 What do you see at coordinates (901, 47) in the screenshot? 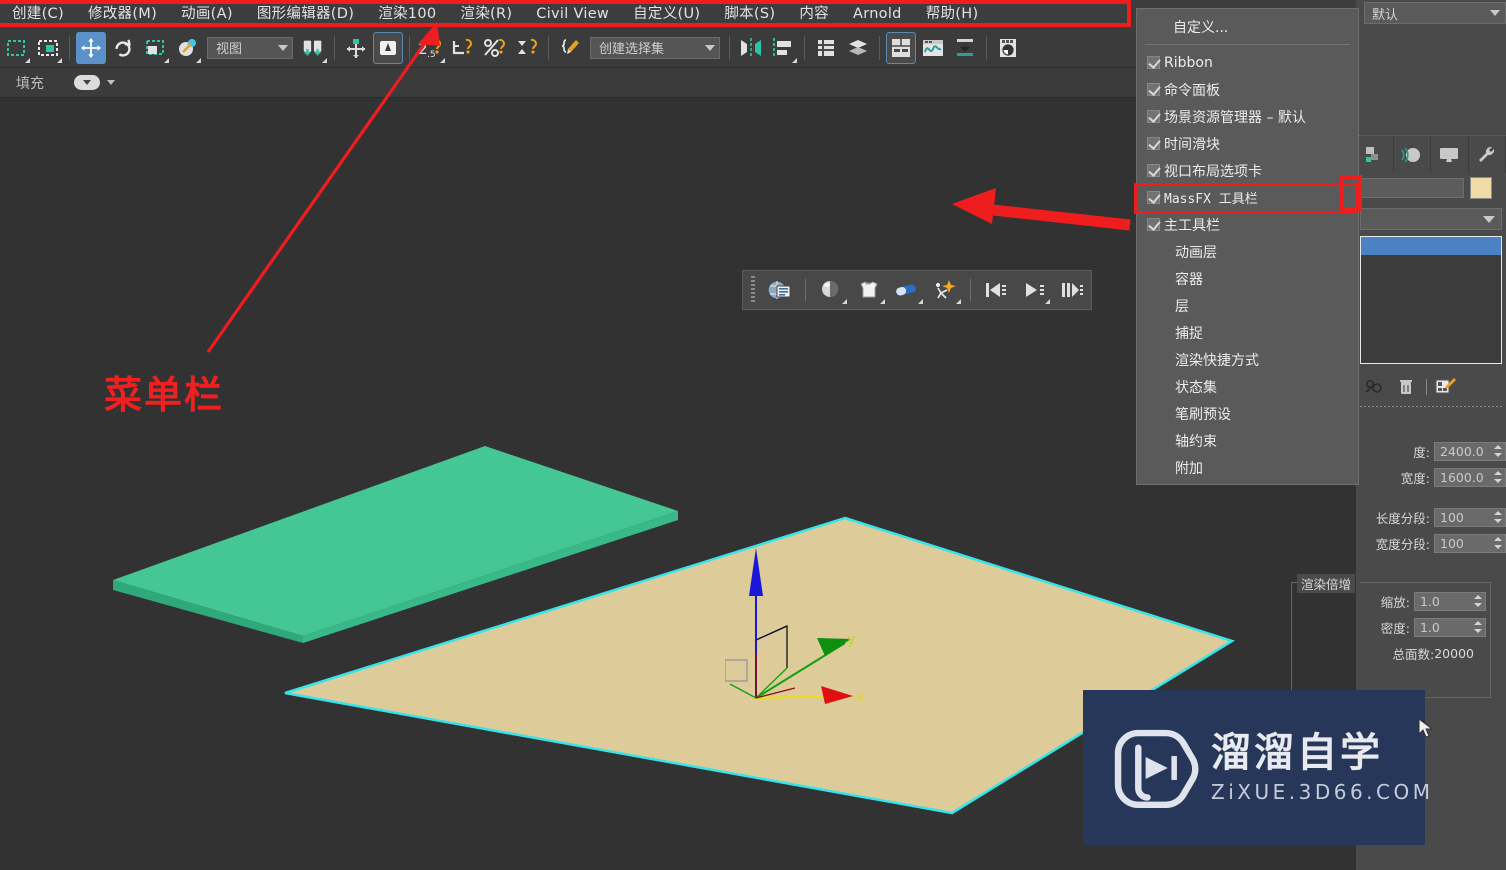
I see `material-editor-icon` at bounding box center [901, 47].